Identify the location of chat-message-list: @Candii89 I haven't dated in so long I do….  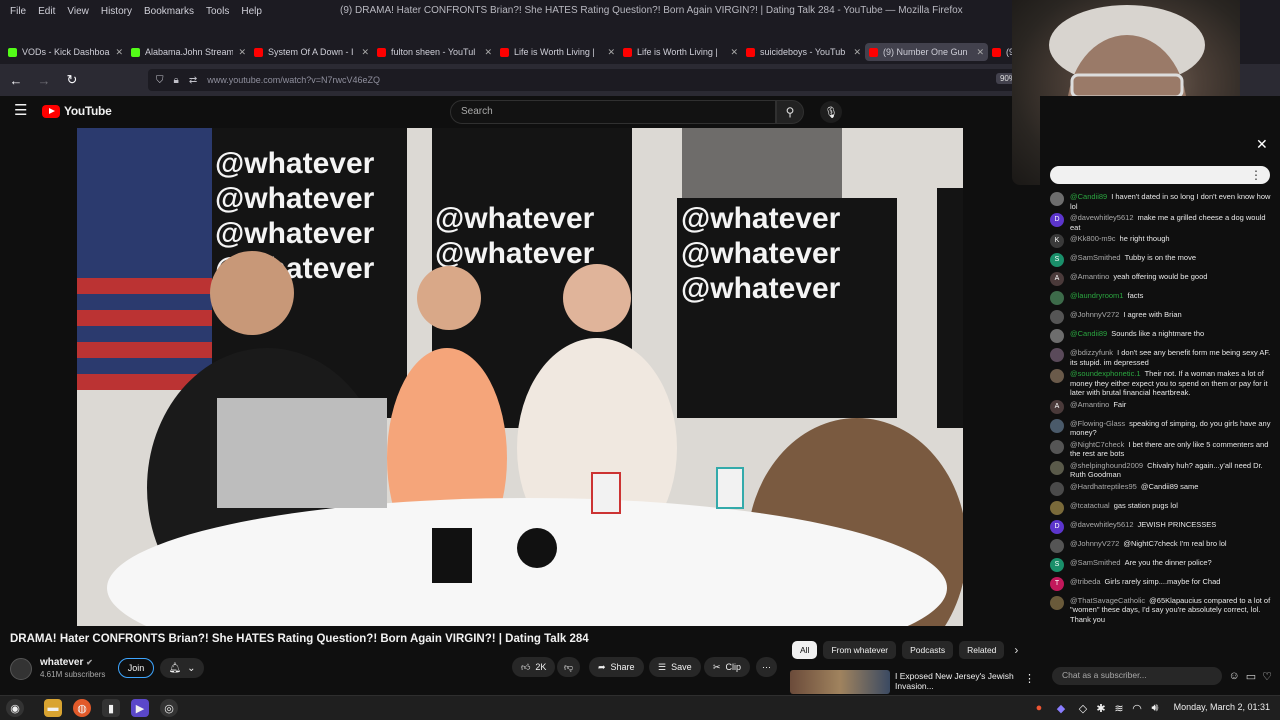
(1161, 425).